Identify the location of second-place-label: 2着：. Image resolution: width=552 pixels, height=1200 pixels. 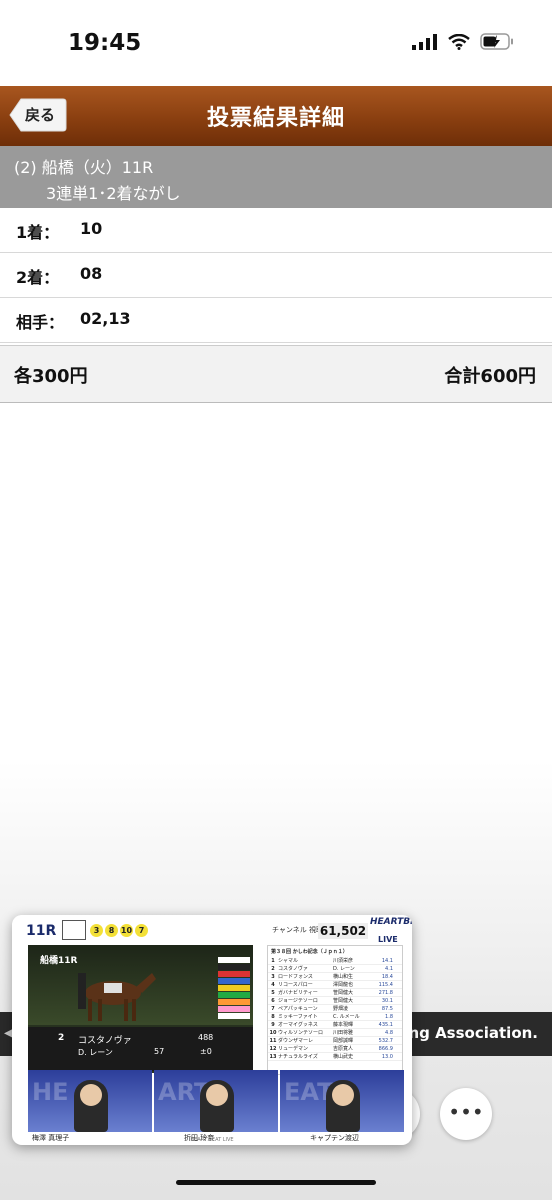
(38, 277).